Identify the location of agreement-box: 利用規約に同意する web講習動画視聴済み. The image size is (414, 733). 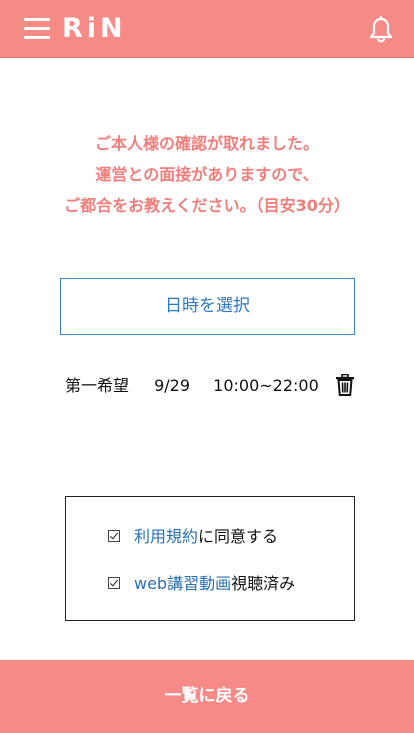
(210, 558).